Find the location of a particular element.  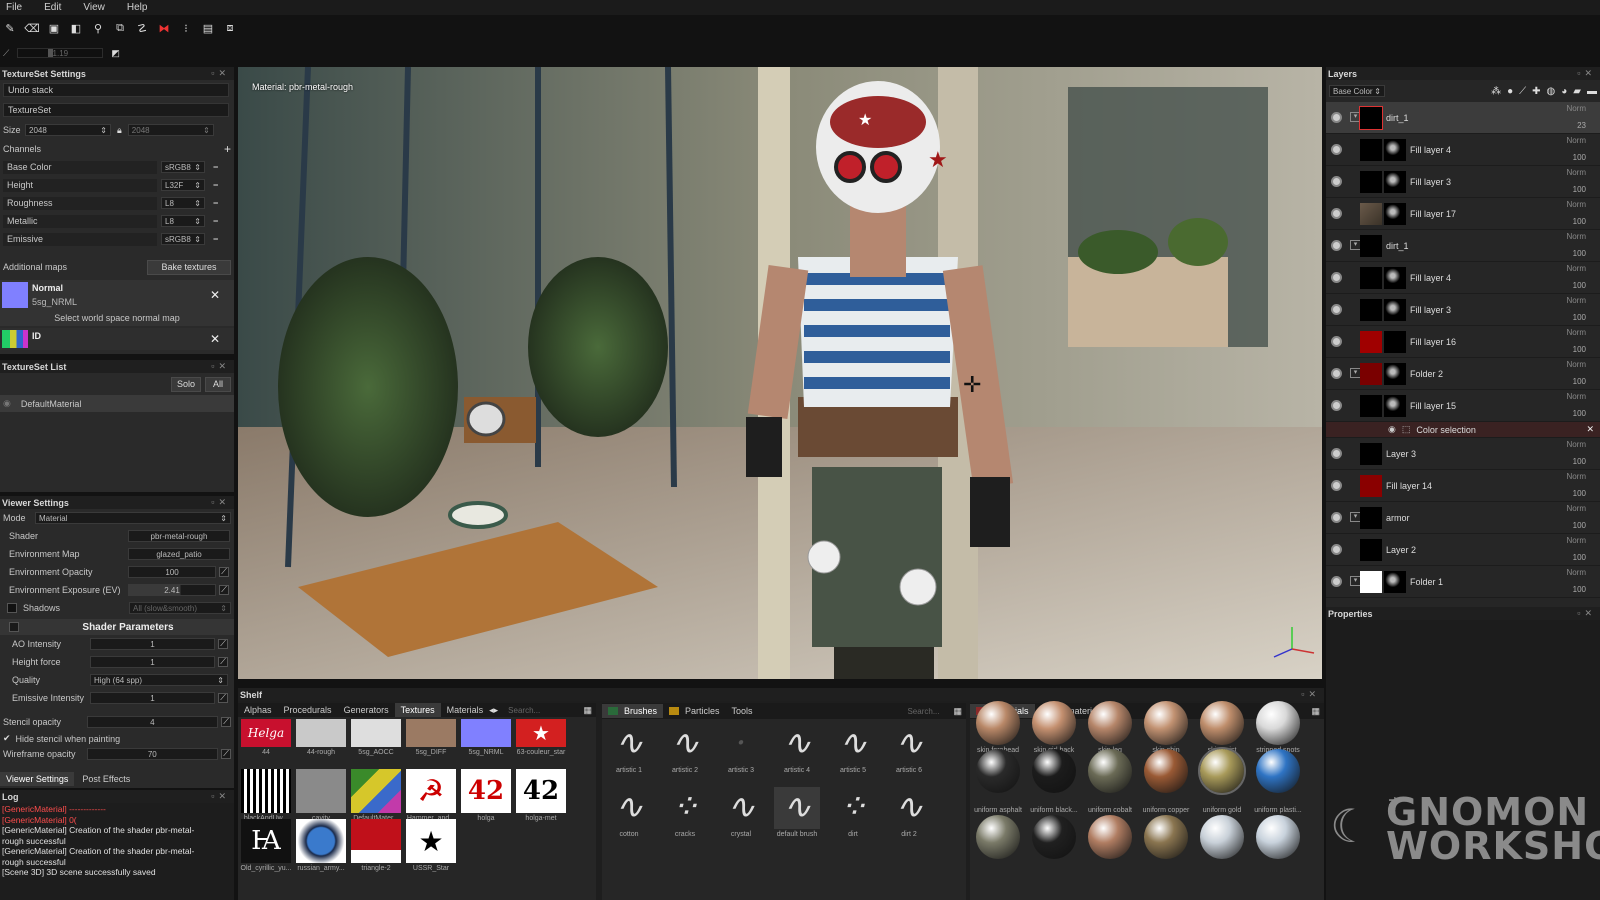

layer-item: Fill layer 16 Norm 100 is located at coordinates (1463, 342).